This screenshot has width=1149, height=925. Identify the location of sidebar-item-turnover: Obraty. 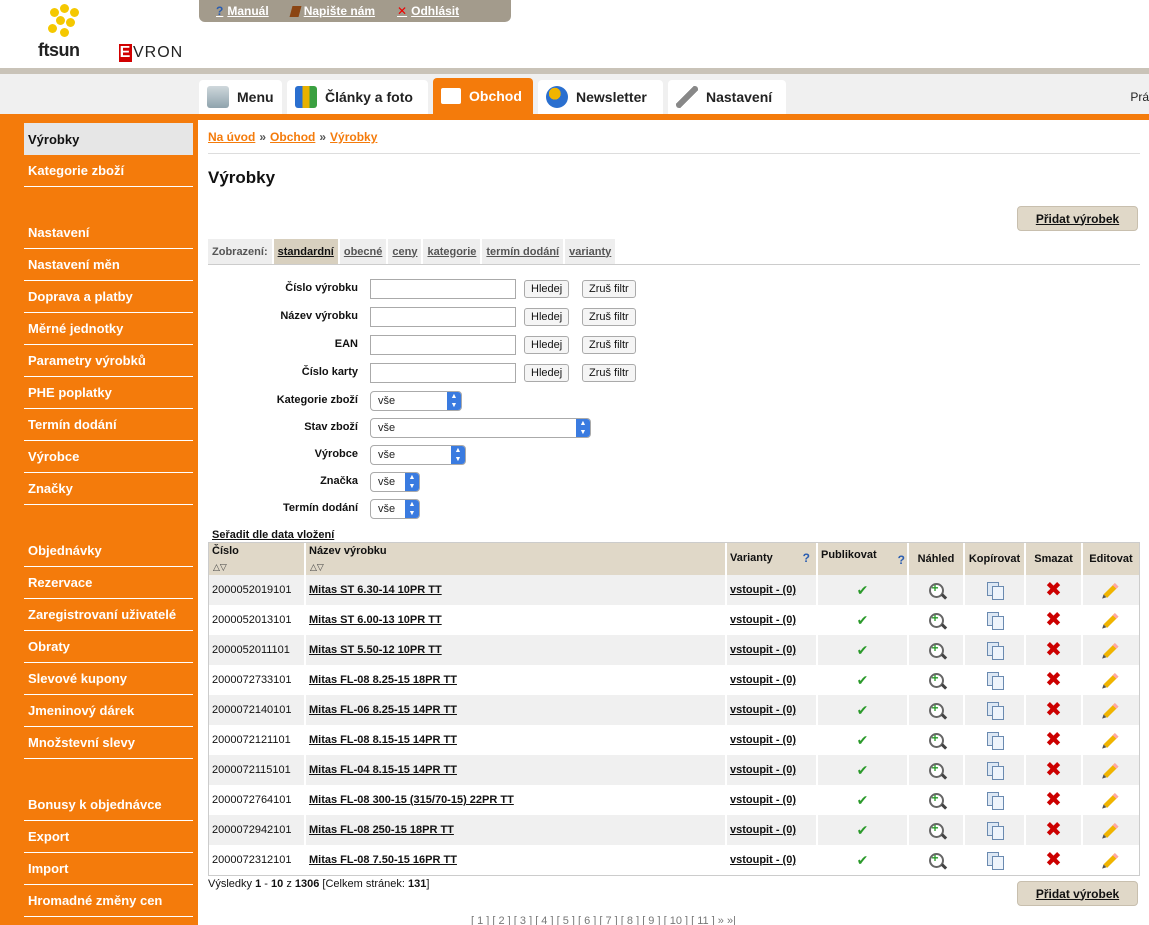
(108, 647).